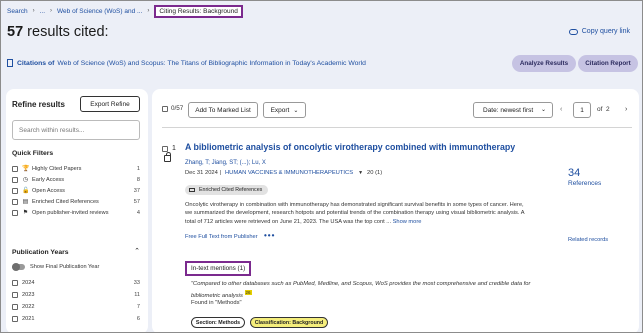  Describe the element at coordinates (165, 109) in the screenshot. I see `select-all-checkbox` at that location.